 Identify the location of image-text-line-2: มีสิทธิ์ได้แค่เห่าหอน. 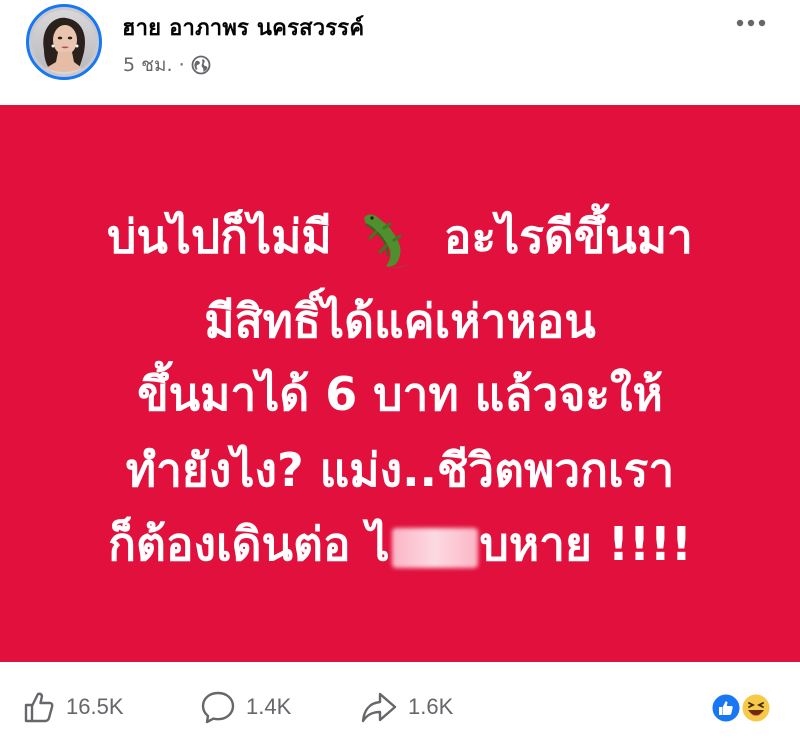
(400, 321).